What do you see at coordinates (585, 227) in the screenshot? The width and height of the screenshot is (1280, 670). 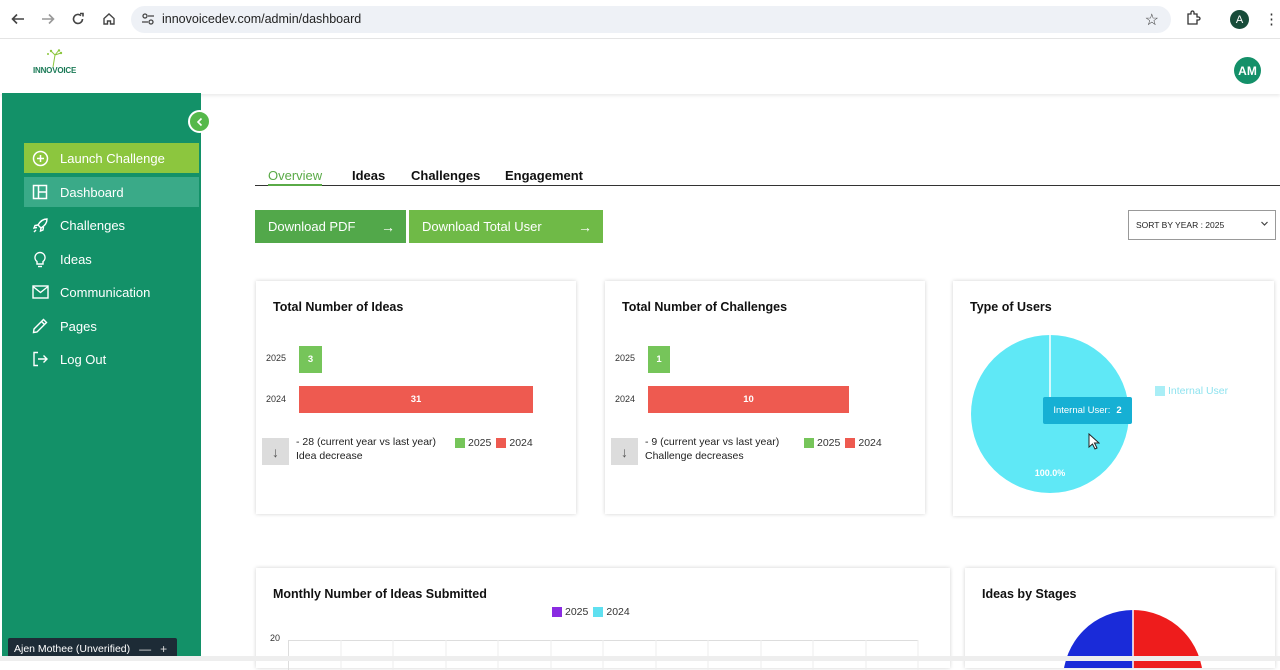 I see `arrow-right-icon: →` at bounding box center [585, 227].